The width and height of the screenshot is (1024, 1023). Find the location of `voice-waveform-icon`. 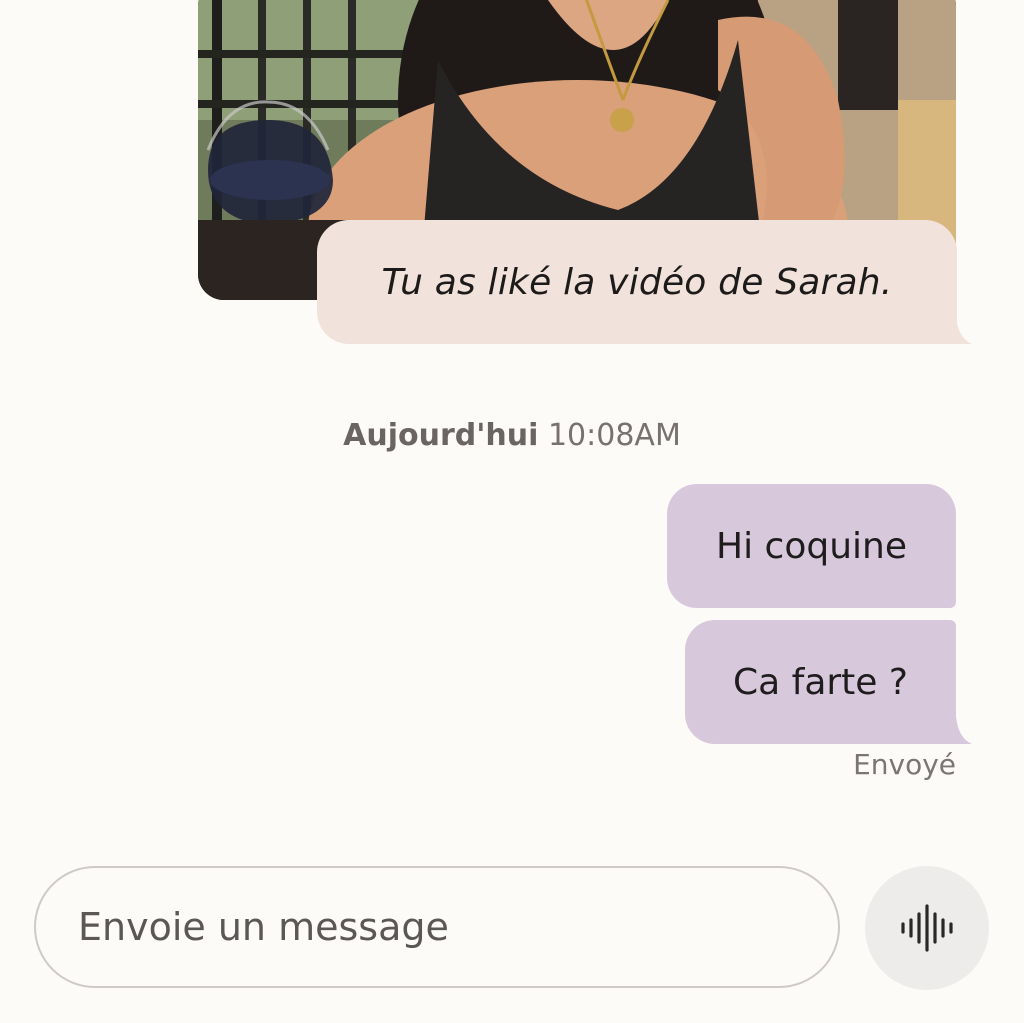

voice-waveform-icon is located at coordinates (927, 928).